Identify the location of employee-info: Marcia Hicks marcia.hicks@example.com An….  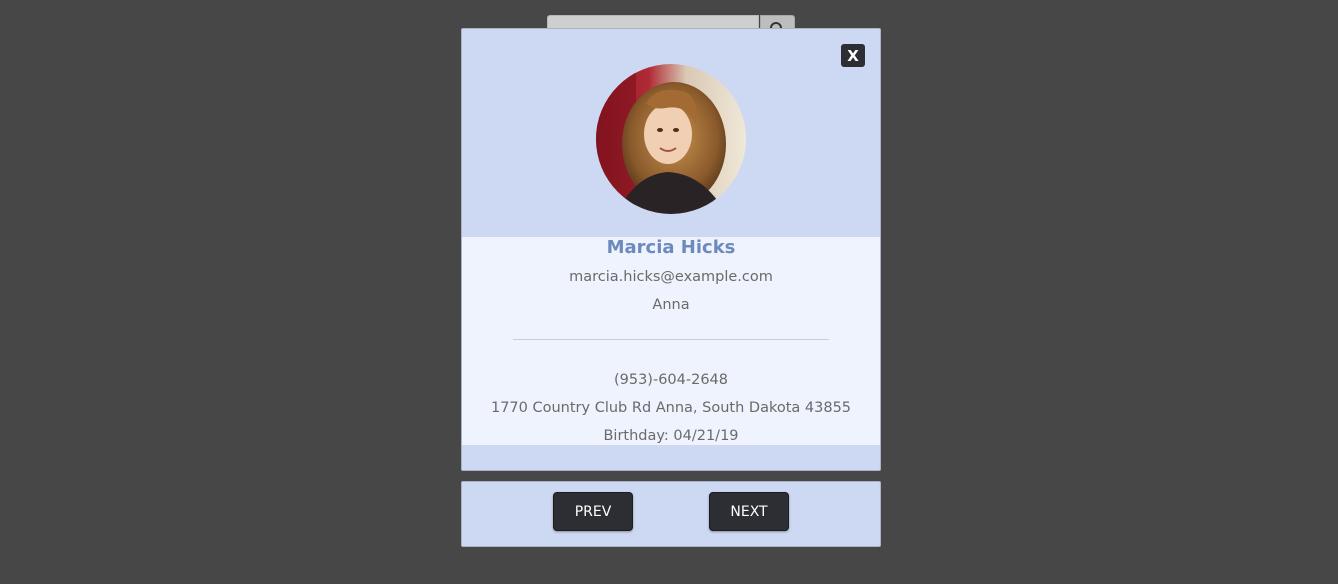
(671, 341).